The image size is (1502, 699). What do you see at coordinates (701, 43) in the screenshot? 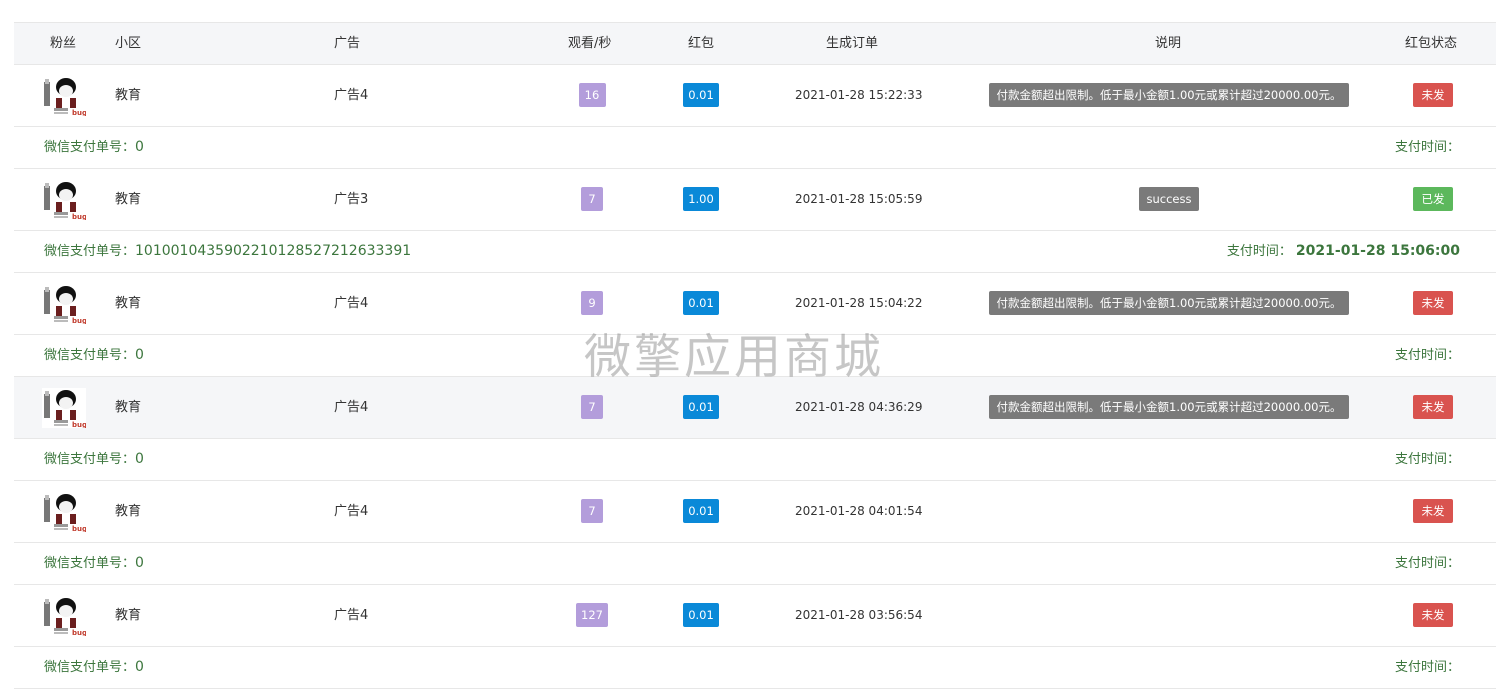
I see `col-header-red-packet: 红包` at bounding box center [701, 43].